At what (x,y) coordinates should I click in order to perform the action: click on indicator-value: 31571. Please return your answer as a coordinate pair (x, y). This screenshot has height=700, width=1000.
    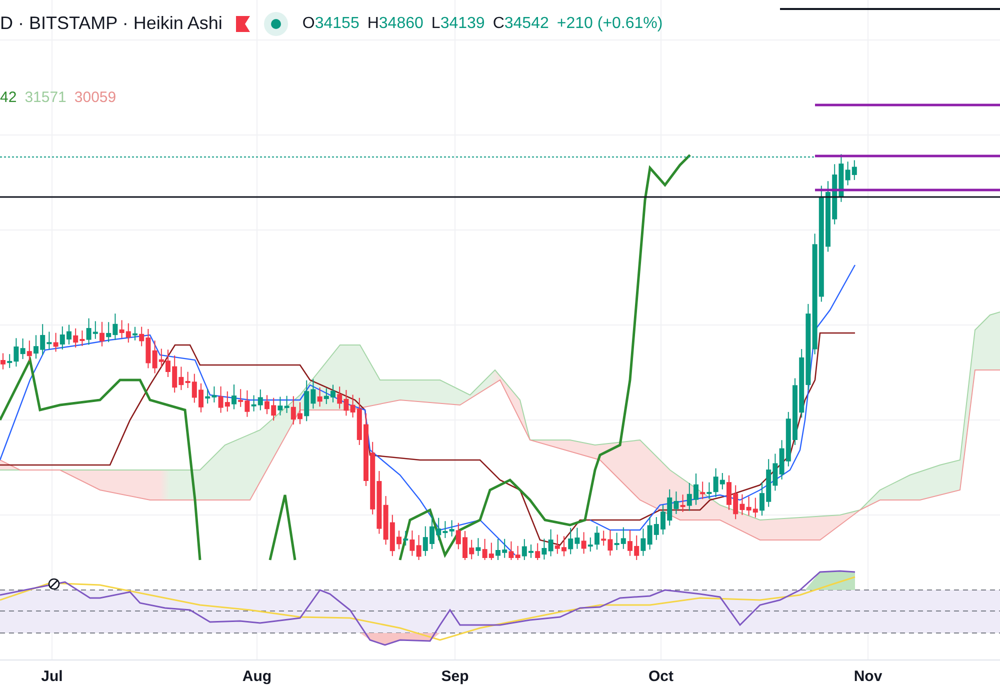
    Looking at the image, I should click on (45, 98).